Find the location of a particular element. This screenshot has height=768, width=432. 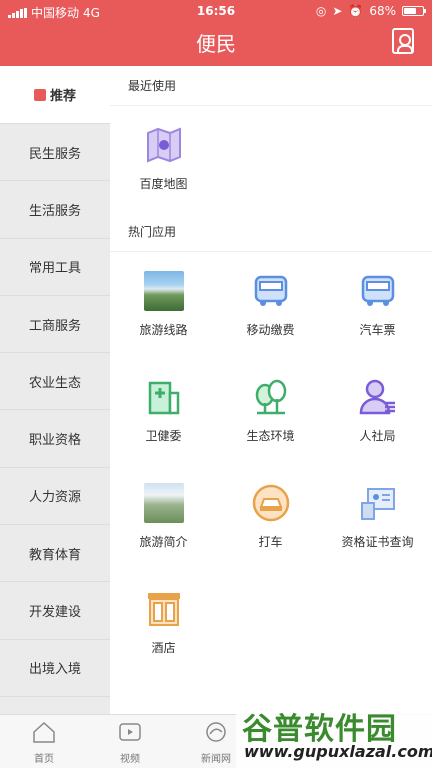

sidebar-item-development: 开发建设 is located at coordinates (55, 611).